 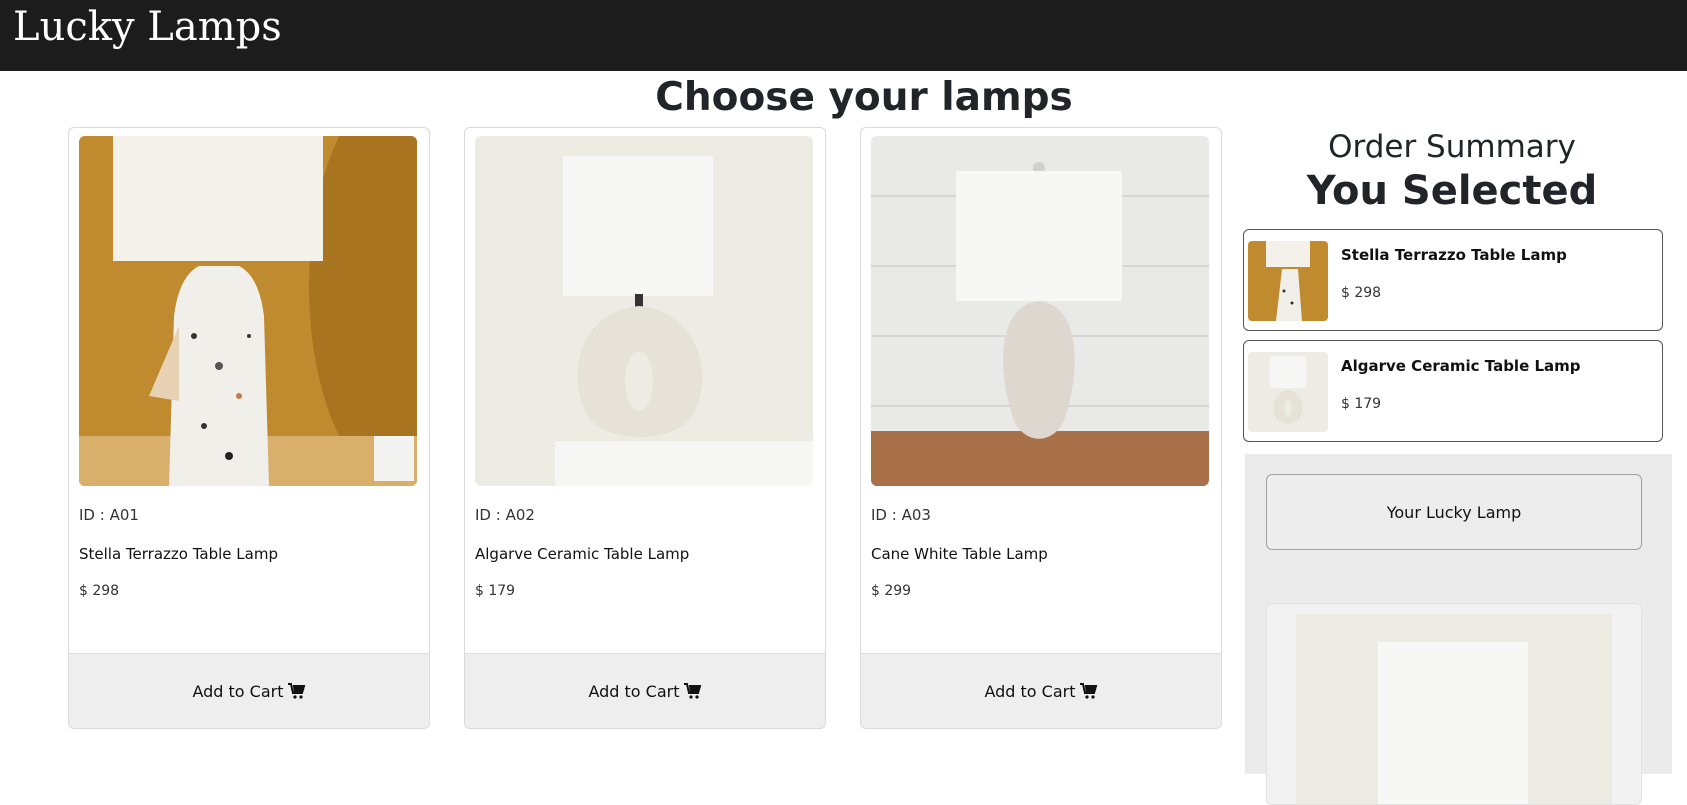 What do you see at coordinates (1453, 280) in the screenshot?
I see `selected-item: Stella Terrazzo Table Lamp $ 298` at bounding box center [1453, 280].